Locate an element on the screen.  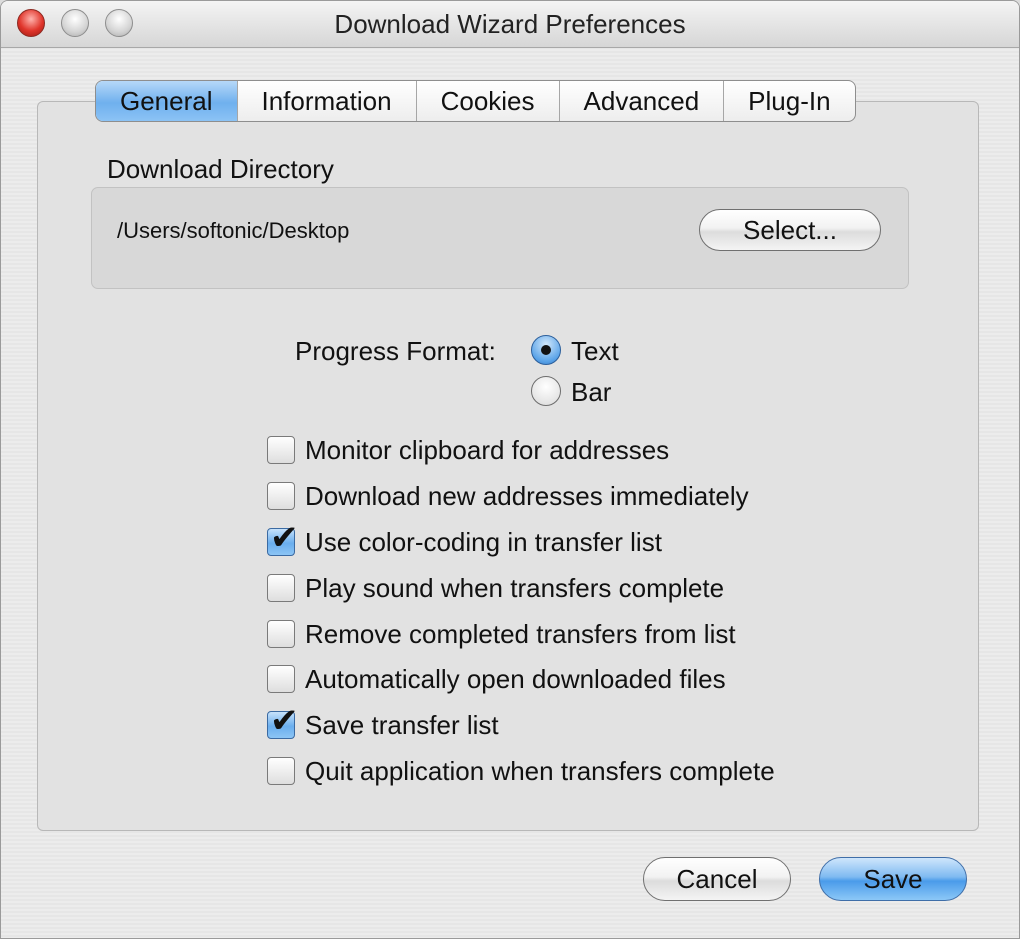
progress-format-bar-label: Bar is located at coordinates (591, 392).